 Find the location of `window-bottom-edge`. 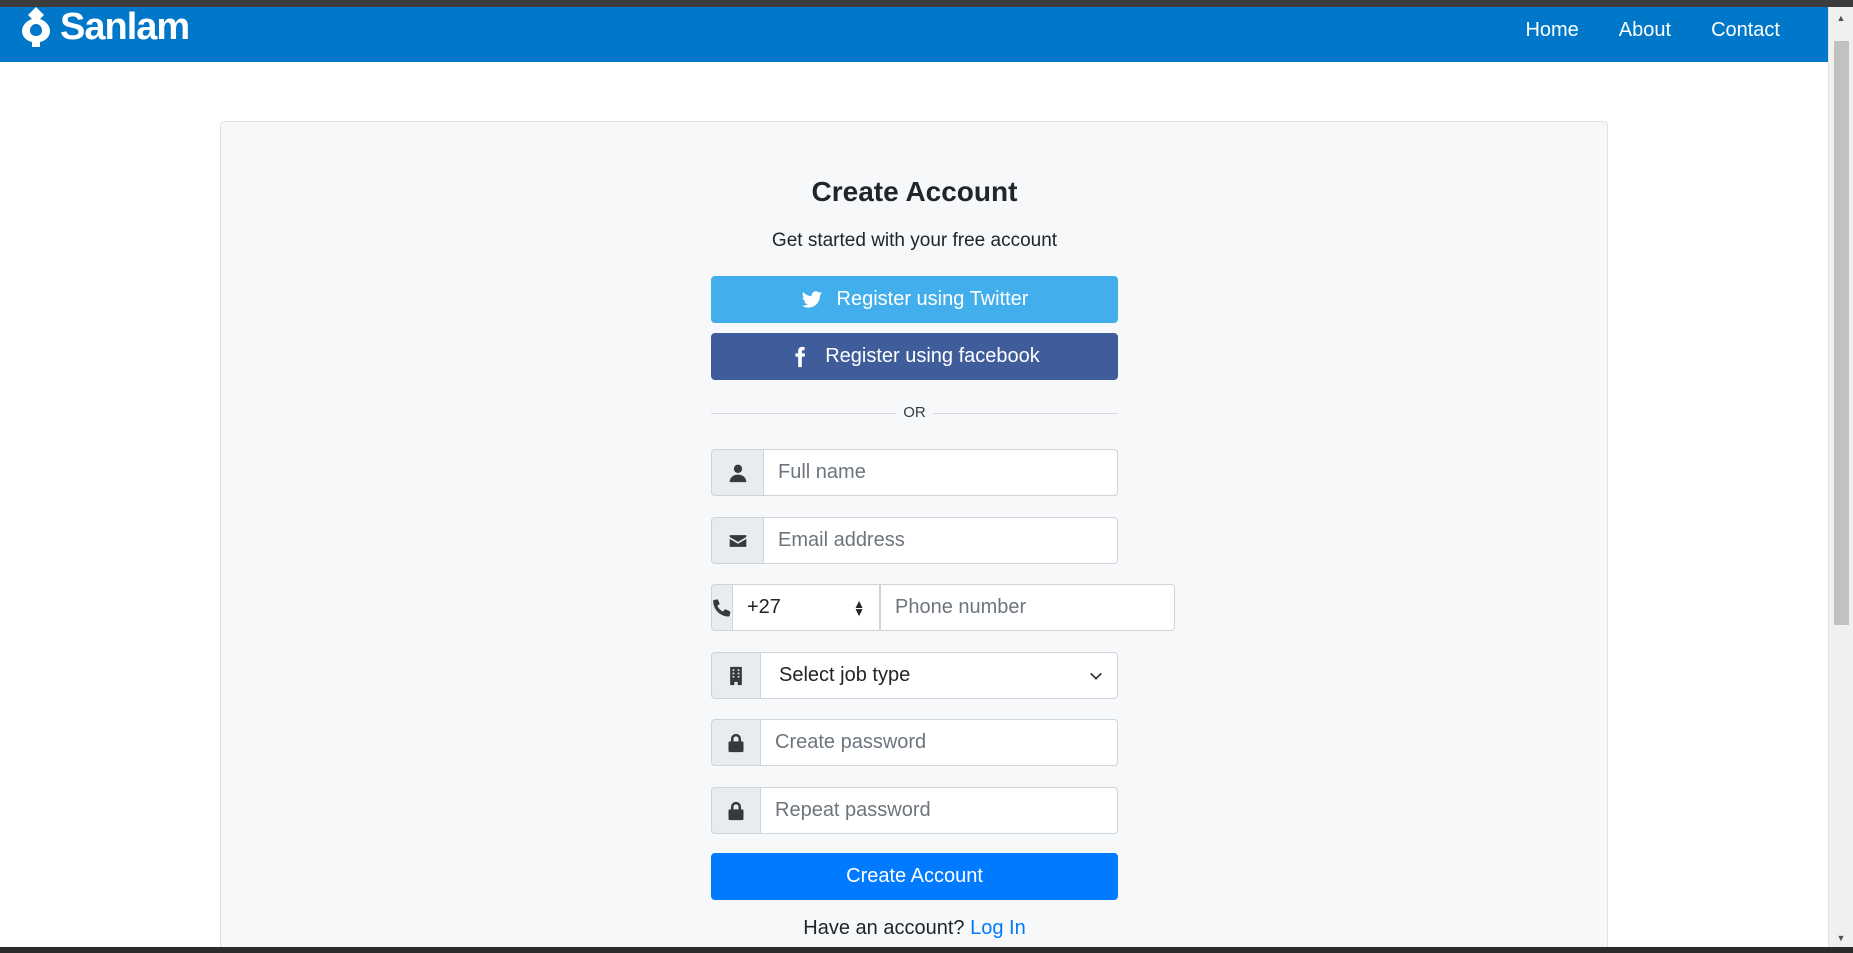

window-bottom-edge is located at coordinates (926, 950).